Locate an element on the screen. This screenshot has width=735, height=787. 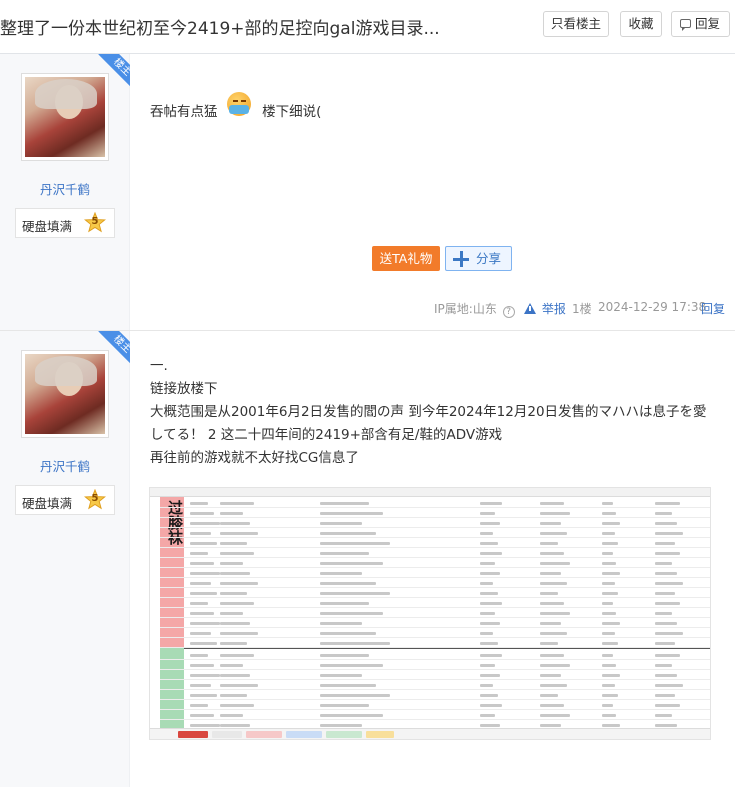
level-number: 5 is located at coordinates (95, 498).